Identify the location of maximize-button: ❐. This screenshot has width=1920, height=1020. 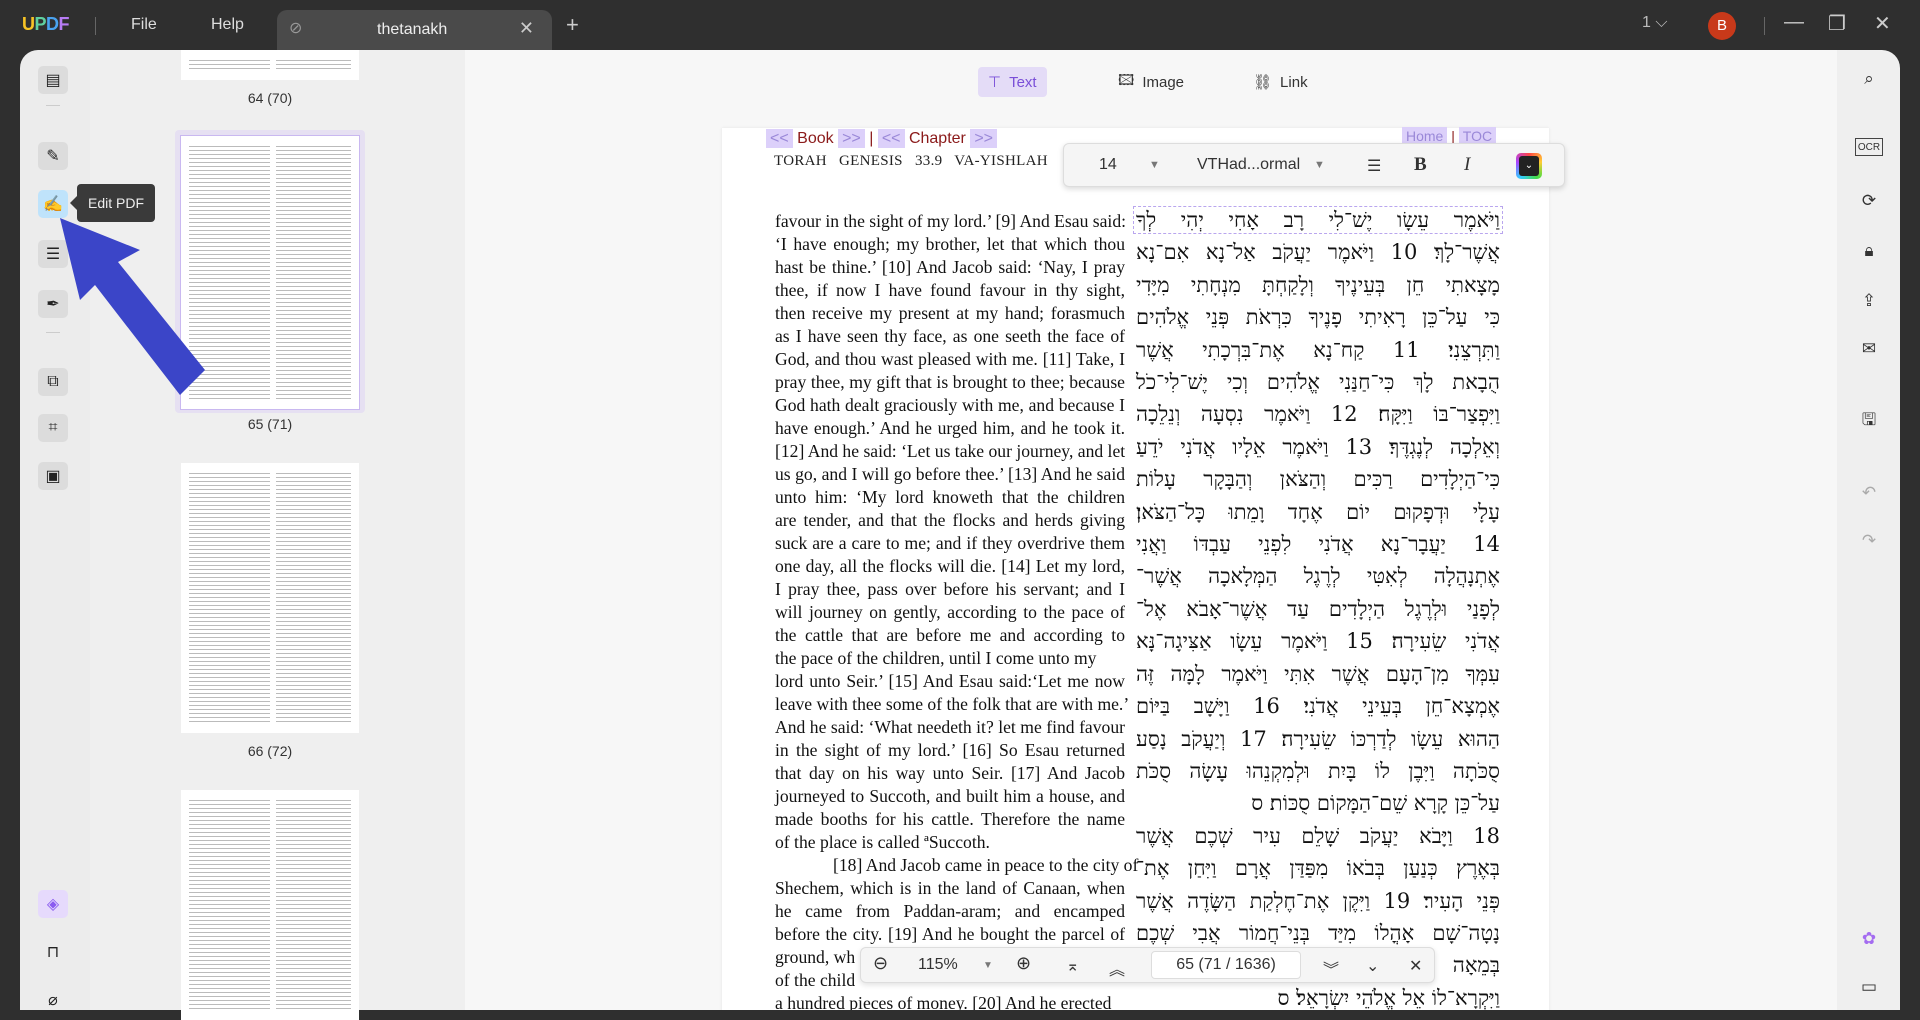
(1837, 23).